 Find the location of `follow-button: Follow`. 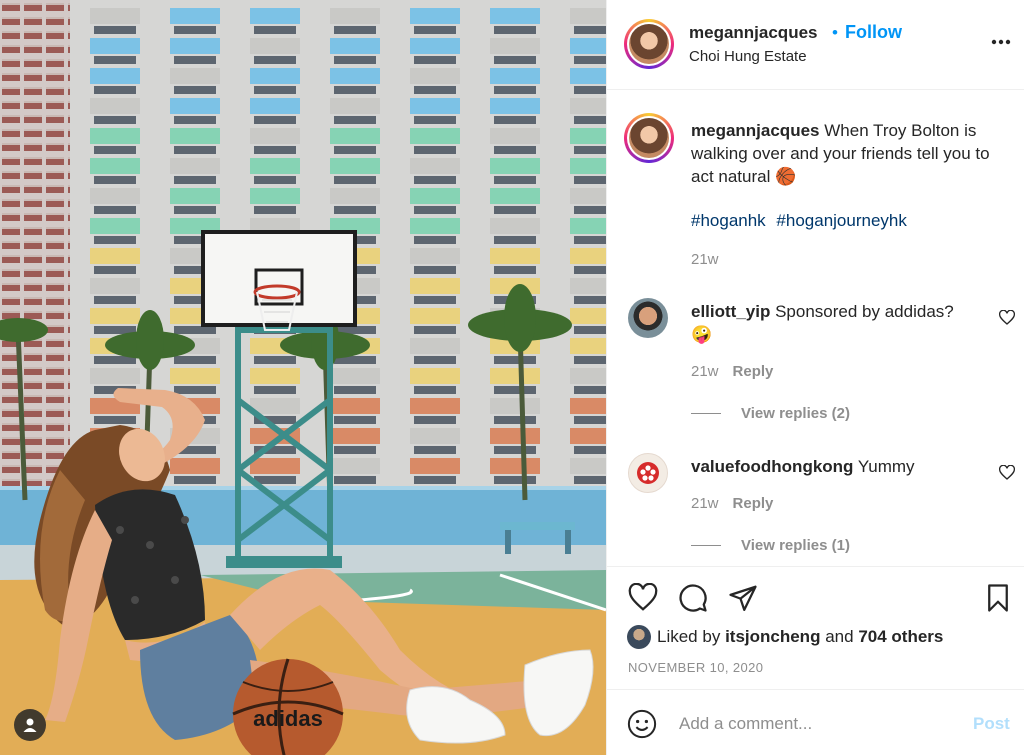

follow-button: Follow is located at coordinates (873, 32).